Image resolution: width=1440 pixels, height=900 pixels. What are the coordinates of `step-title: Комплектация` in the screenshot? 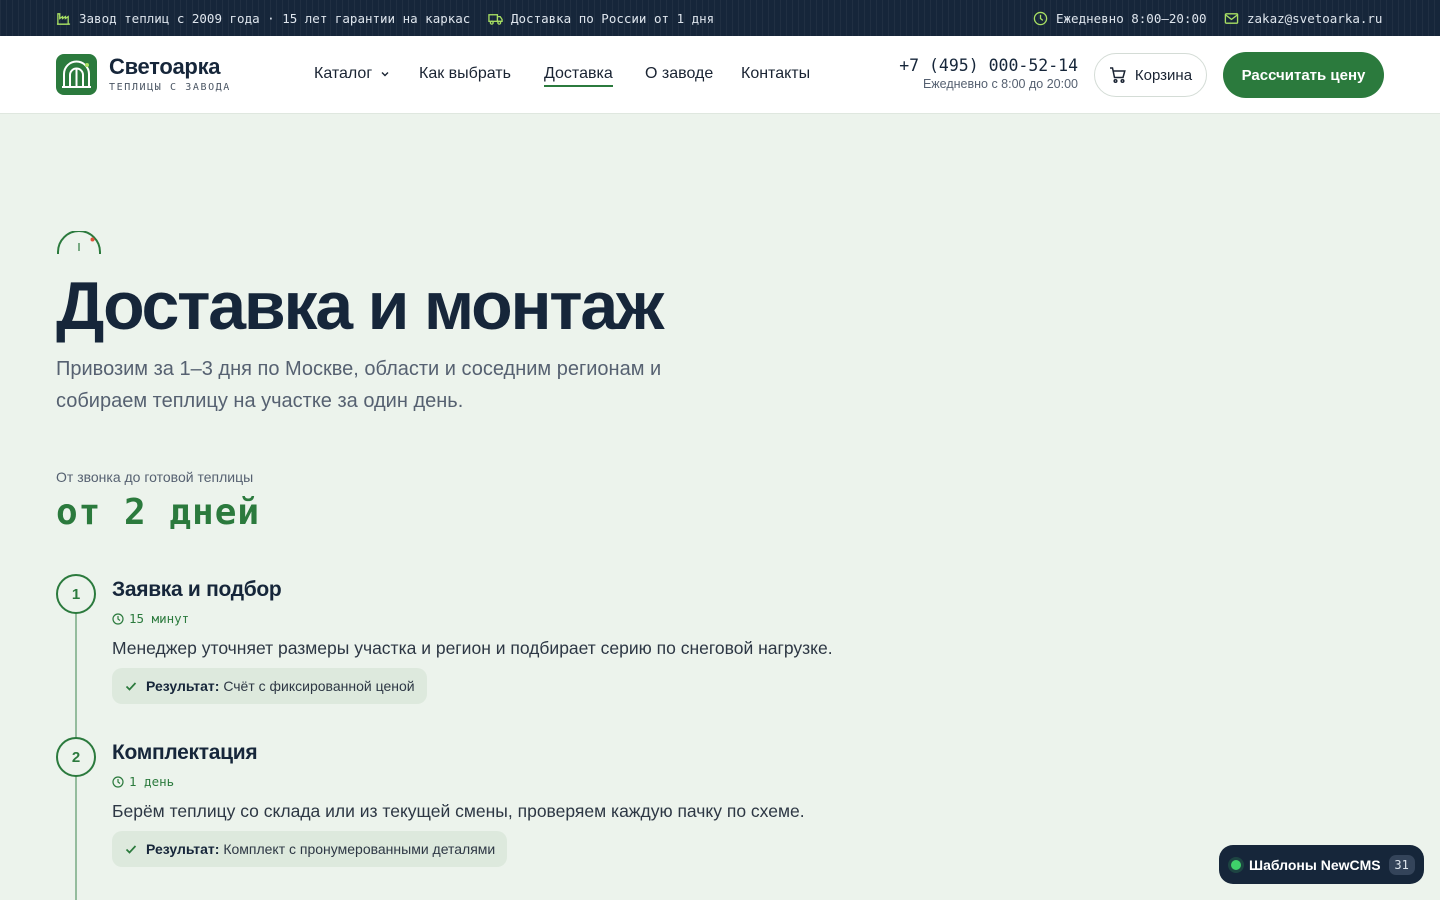 It's located at (185, 752).